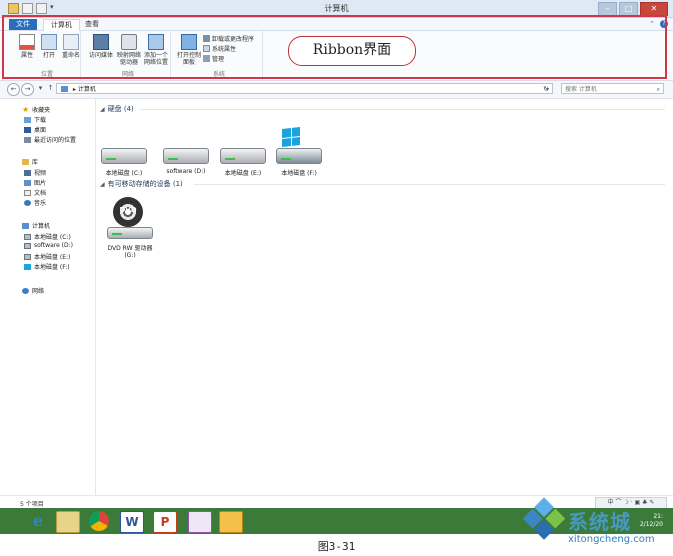  What do you see at coordinates (25, 290) in the screenshot?
I see `network-icon` at bounding box center [25, 290].